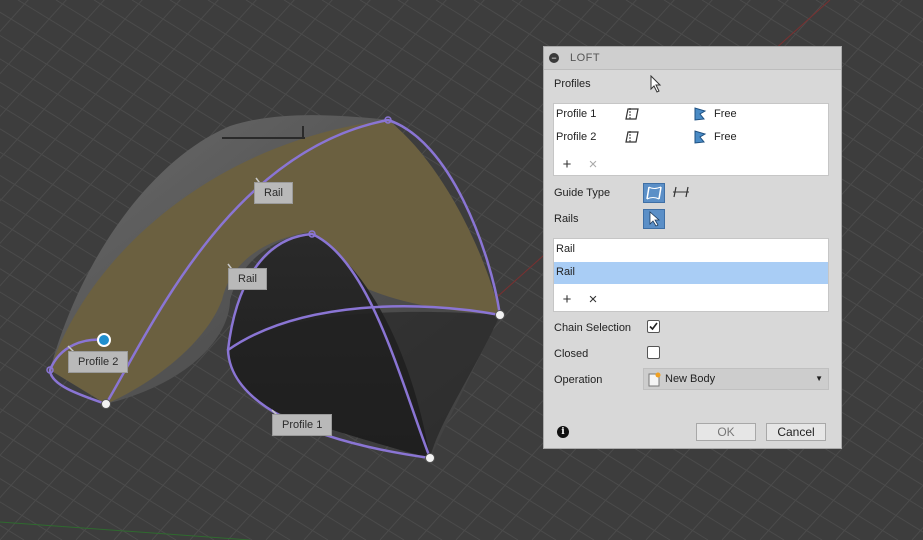 The width and height of the screenshot is (923, 540). I want to click on select-arrow-icon, so click(655, 219).